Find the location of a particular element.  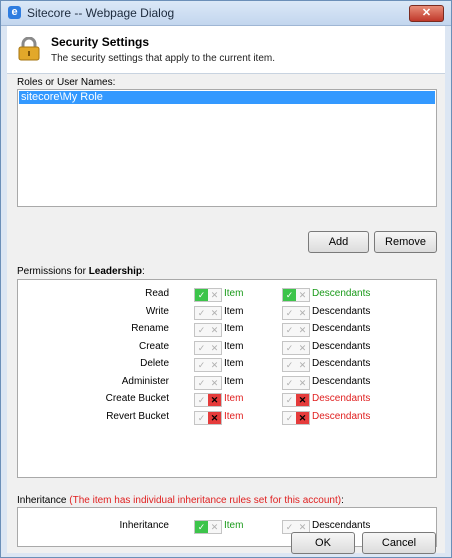

internet-explorer-icon: e is located at coordinates (14, 12).